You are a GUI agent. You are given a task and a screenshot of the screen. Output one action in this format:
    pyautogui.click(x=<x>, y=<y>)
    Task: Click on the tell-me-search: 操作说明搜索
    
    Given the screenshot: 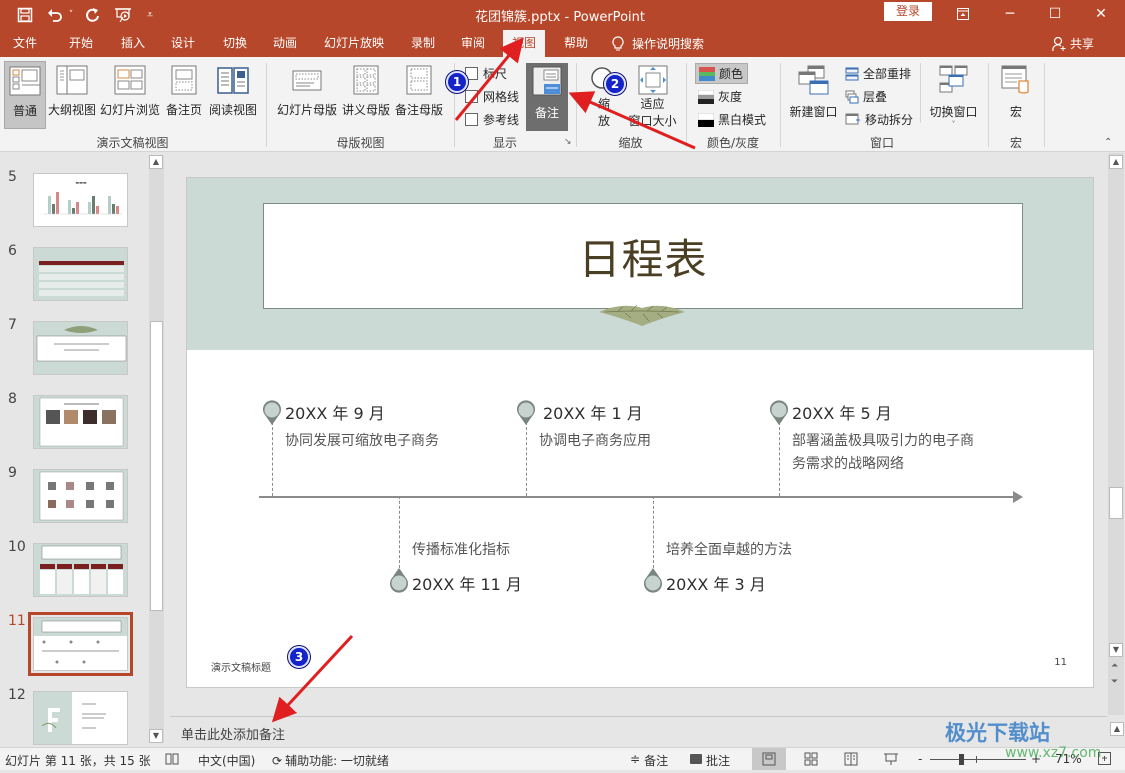 What is the action you would take?
    pyautogui.click(x=667, y=43)
    